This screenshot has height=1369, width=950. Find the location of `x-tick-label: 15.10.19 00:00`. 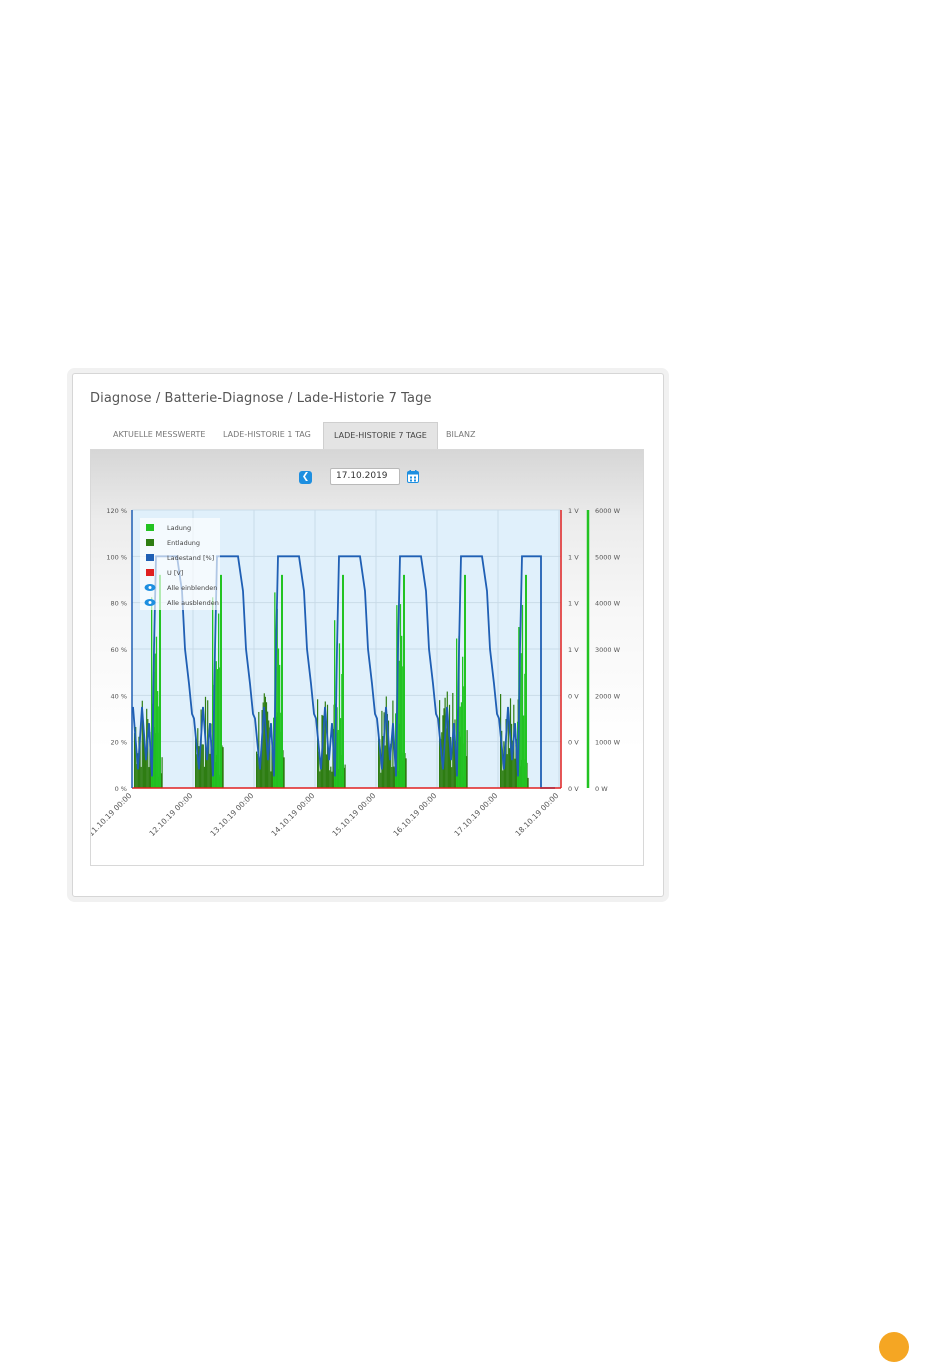

x-tick-label: 15.10.19 00:00 is located at coordinates (353, 814).